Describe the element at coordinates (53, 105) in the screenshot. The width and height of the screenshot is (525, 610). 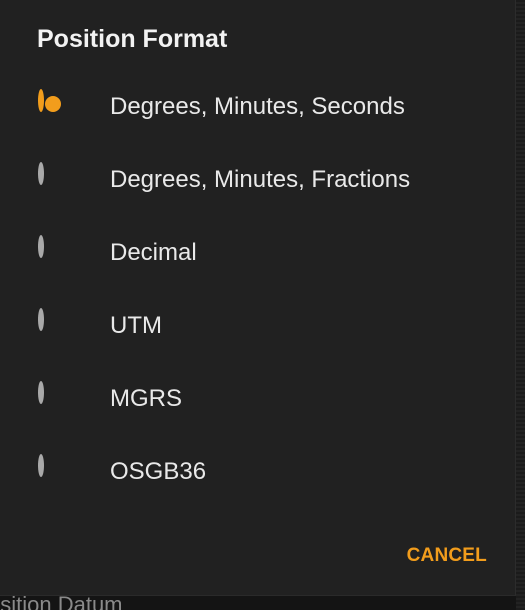
I see `radio-selected-icon` at that location.